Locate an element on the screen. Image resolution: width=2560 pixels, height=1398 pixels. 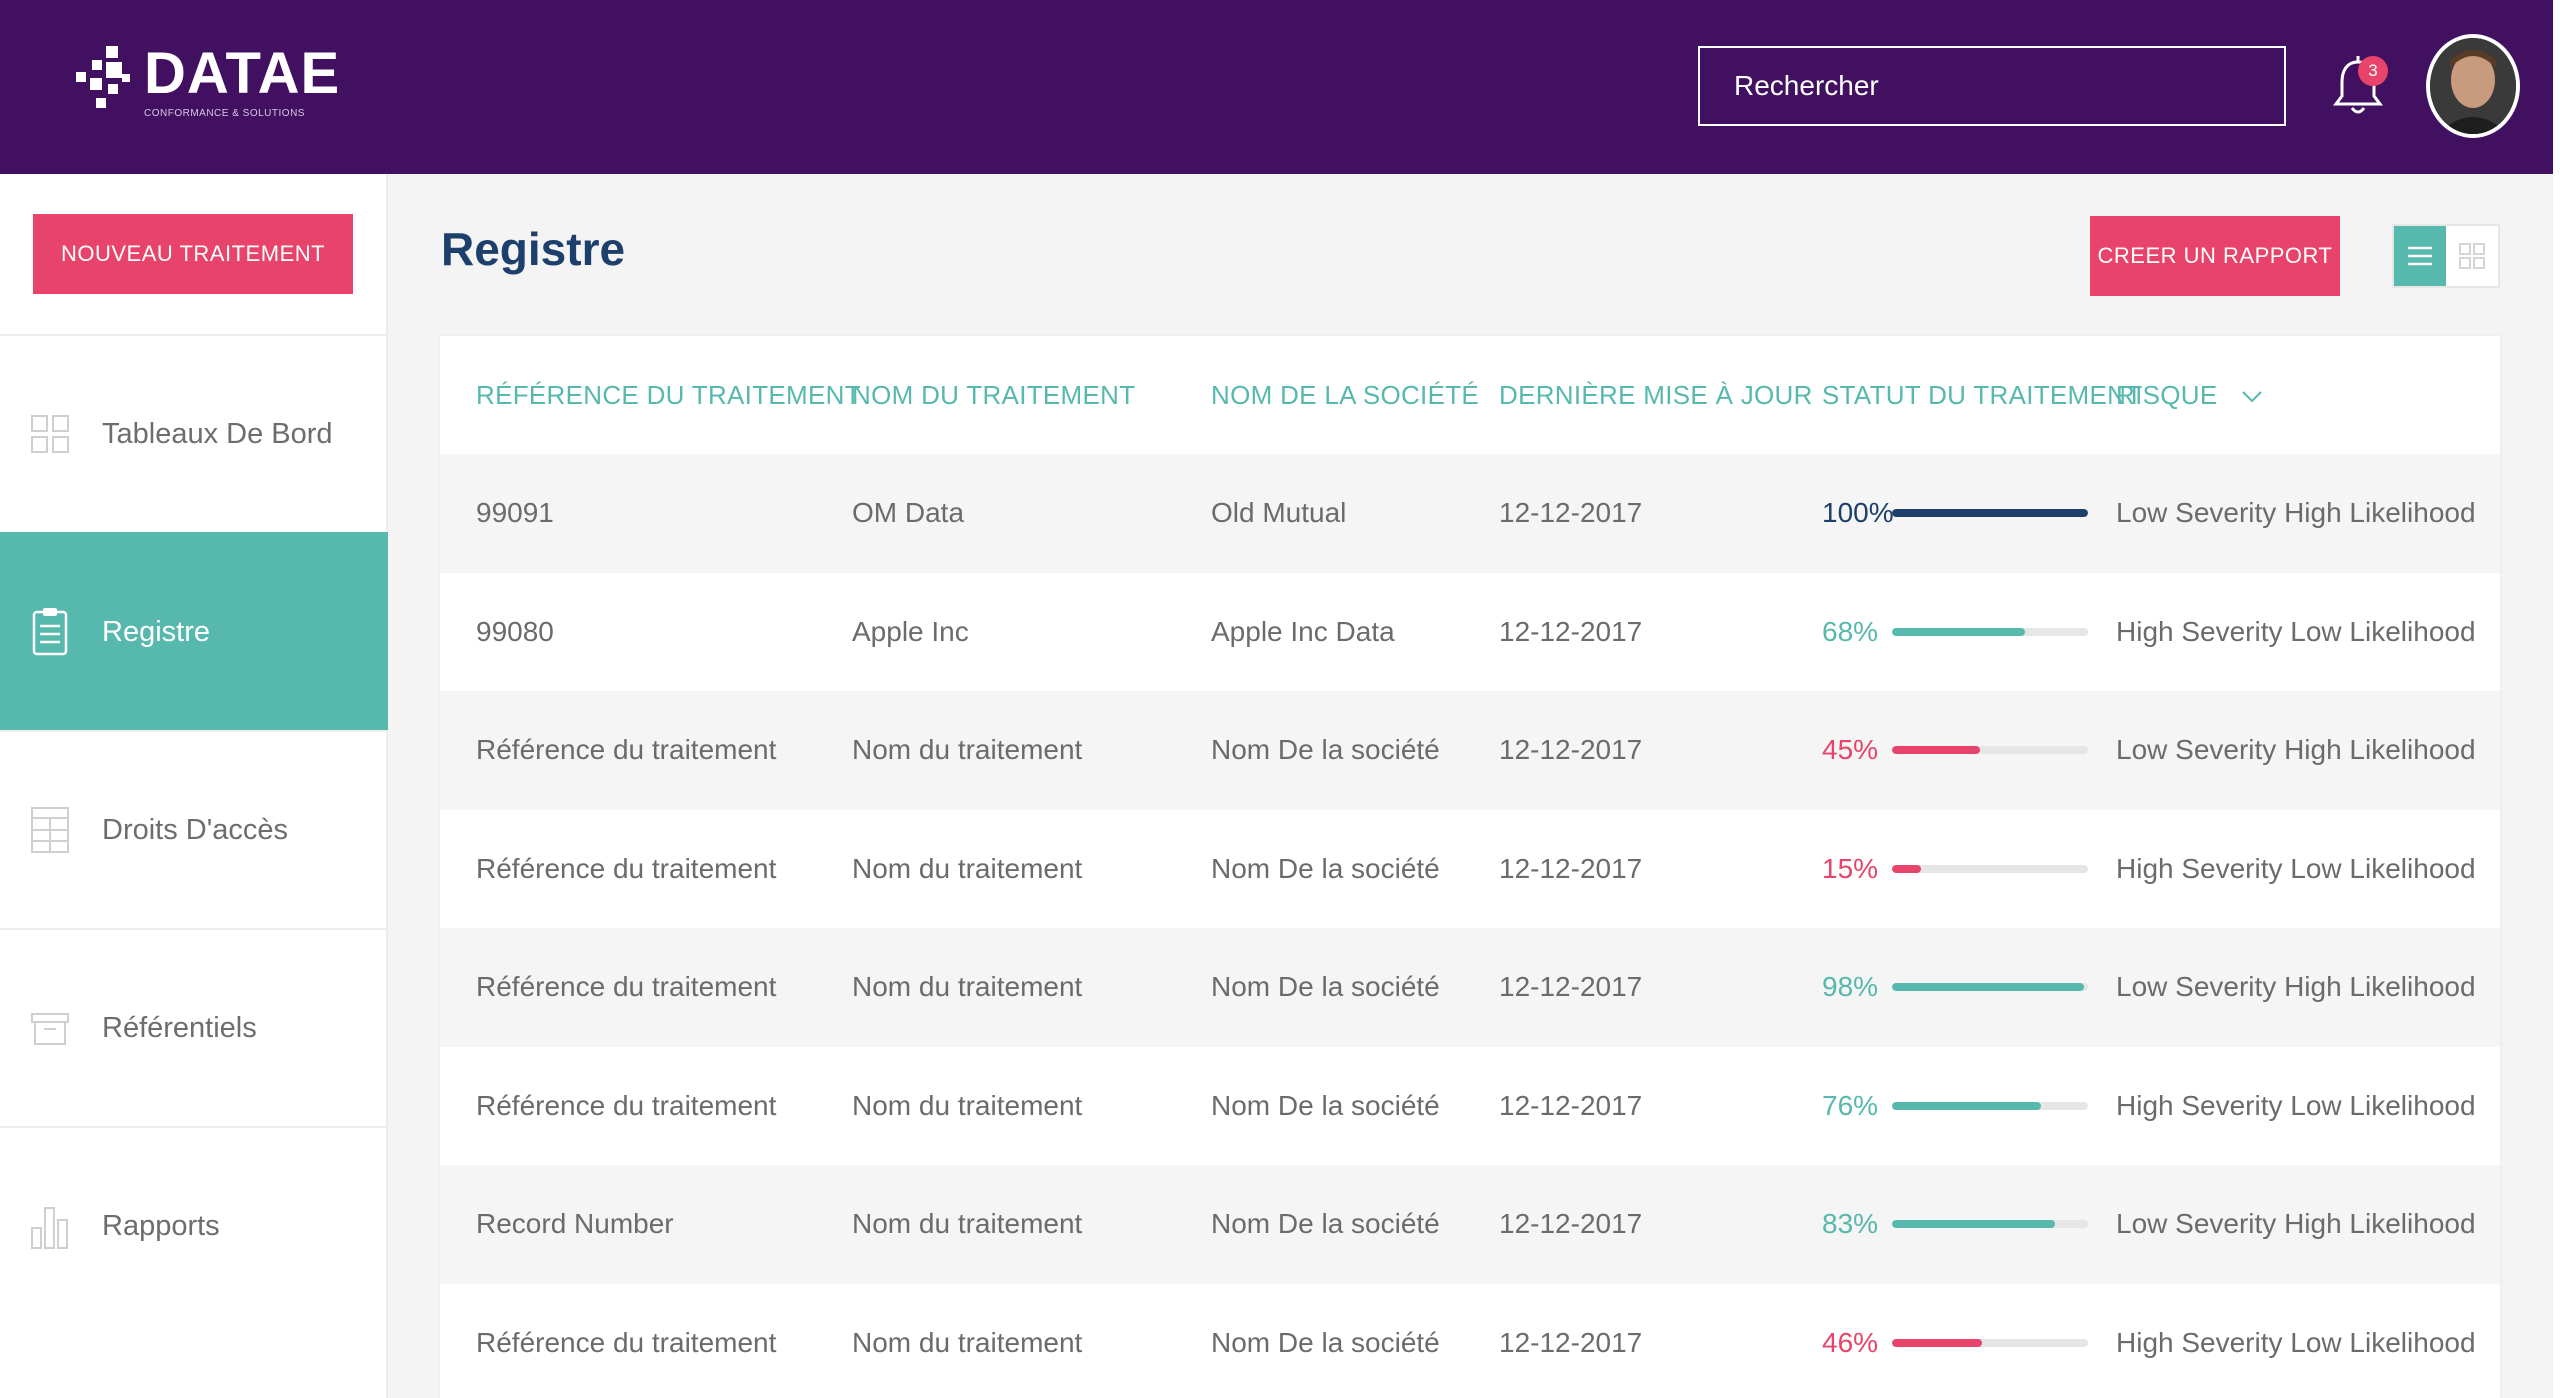
page-title: Registre is located at coordinates (533, 249).